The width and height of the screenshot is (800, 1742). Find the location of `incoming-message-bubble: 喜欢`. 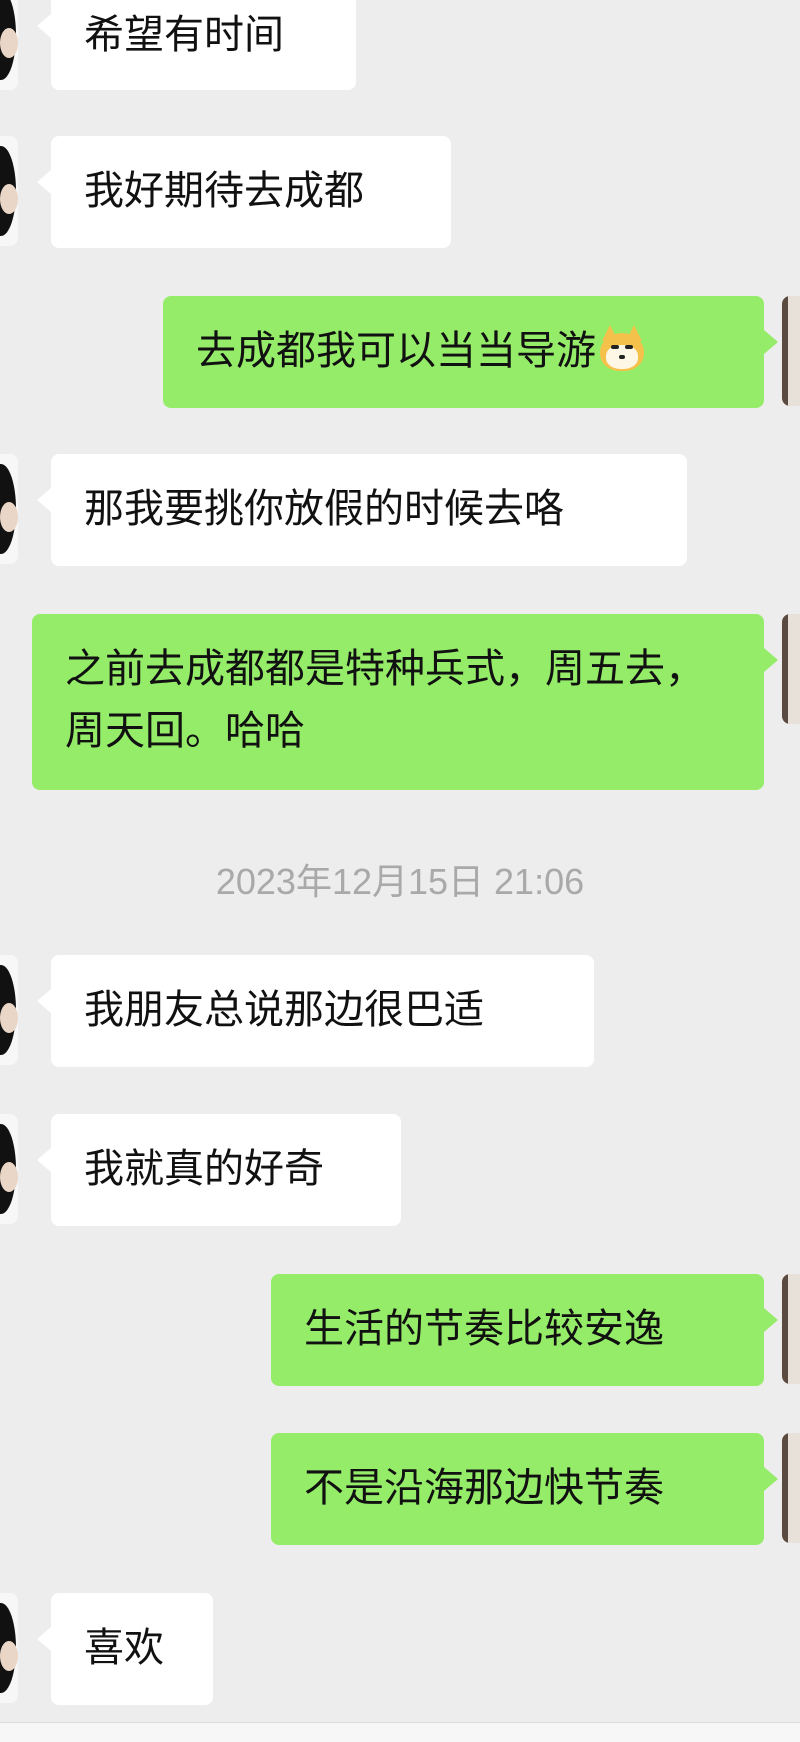

incoming-message-bubble: 喜欢 is located at coordinates (125, 1649).